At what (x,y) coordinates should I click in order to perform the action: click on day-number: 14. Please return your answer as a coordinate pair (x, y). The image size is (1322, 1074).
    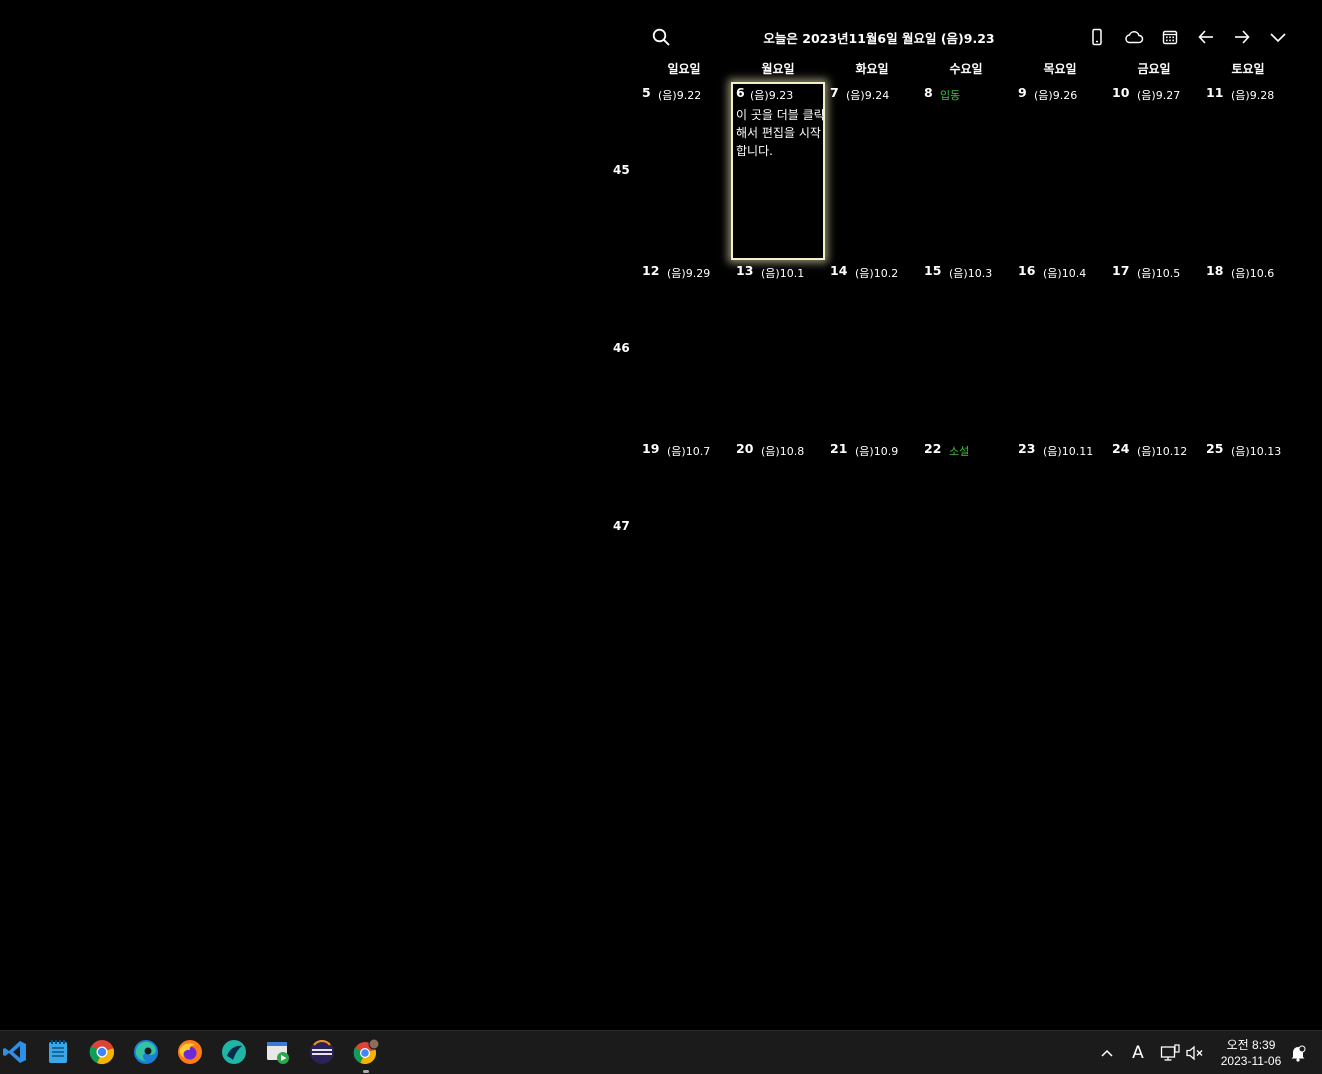
    Looking at the image, I should click on (839, 270).